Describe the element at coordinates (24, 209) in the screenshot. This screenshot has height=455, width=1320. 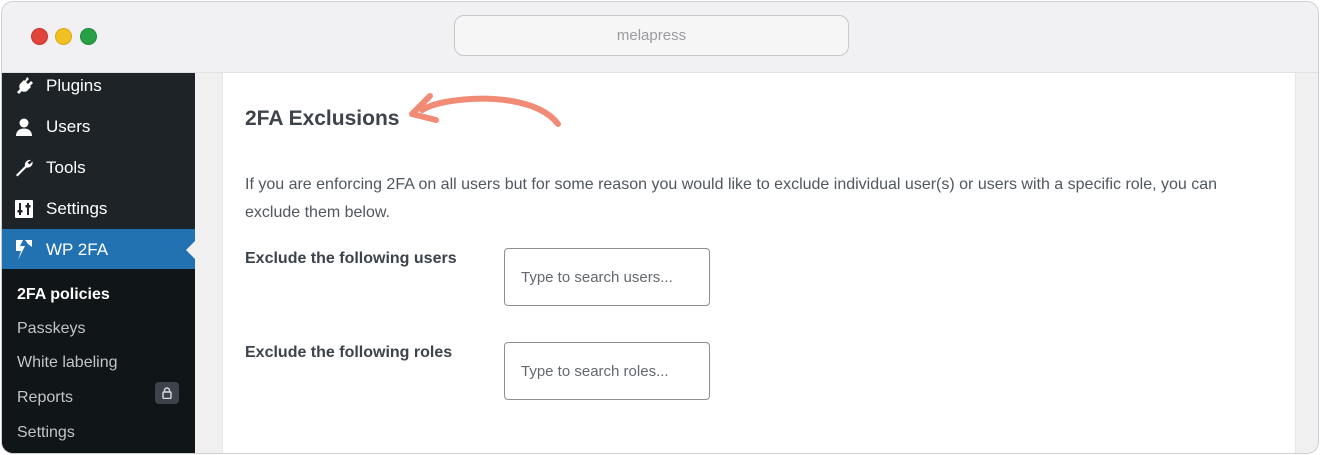
I see `settings-sliders-icon` at that location.